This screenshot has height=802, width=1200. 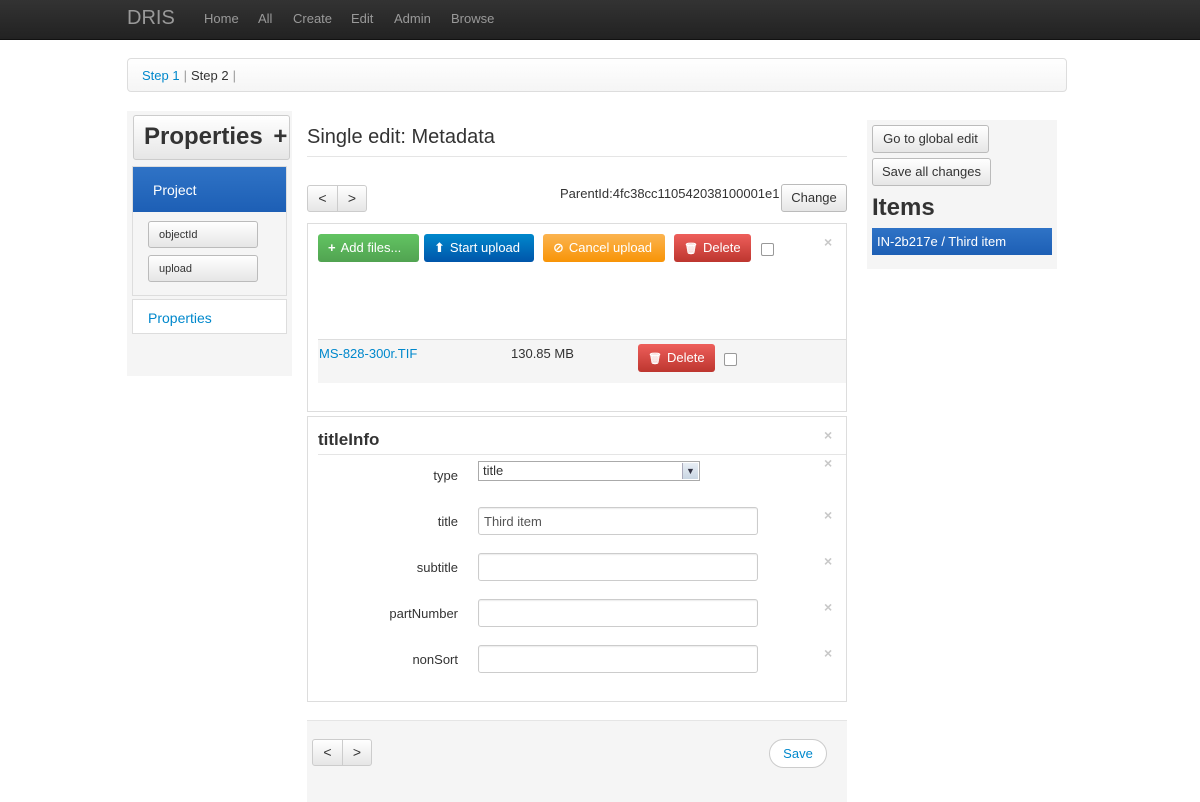 I want to click on bottom-pager: < >, so click(x=342, y=752).